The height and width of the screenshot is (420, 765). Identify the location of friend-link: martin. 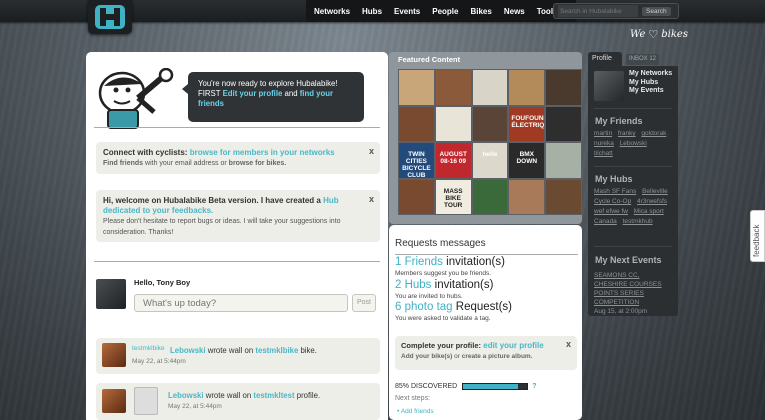
(603, 133).